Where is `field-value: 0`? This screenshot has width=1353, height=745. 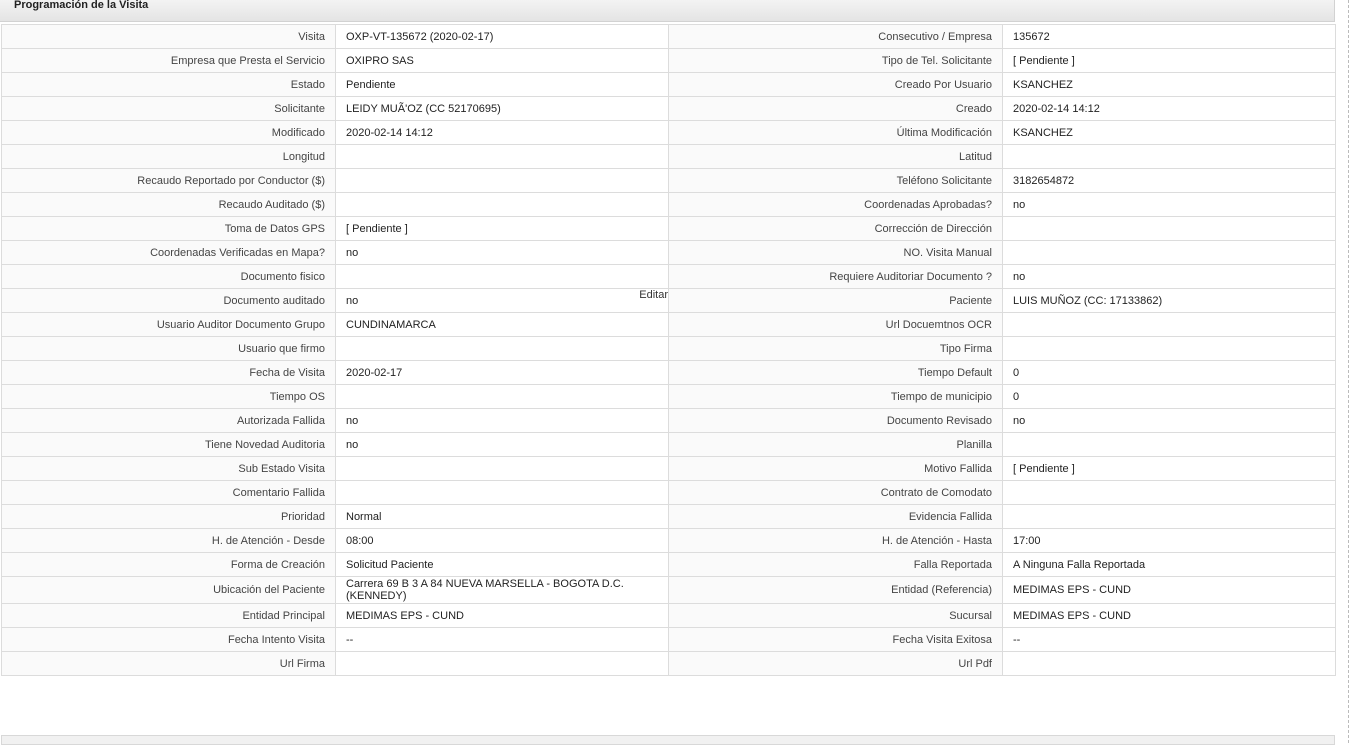 field-value: 0 is located at coordinates (1169, 396).